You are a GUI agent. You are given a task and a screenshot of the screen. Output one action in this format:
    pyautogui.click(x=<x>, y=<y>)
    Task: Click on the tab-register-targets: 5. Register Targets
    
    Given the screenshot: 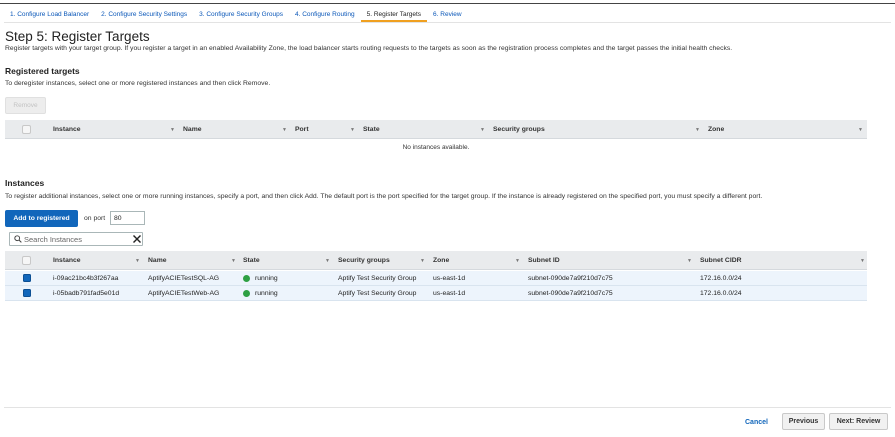 What is the action you would take?
    pyautogui.click(x=394, y=15)
    